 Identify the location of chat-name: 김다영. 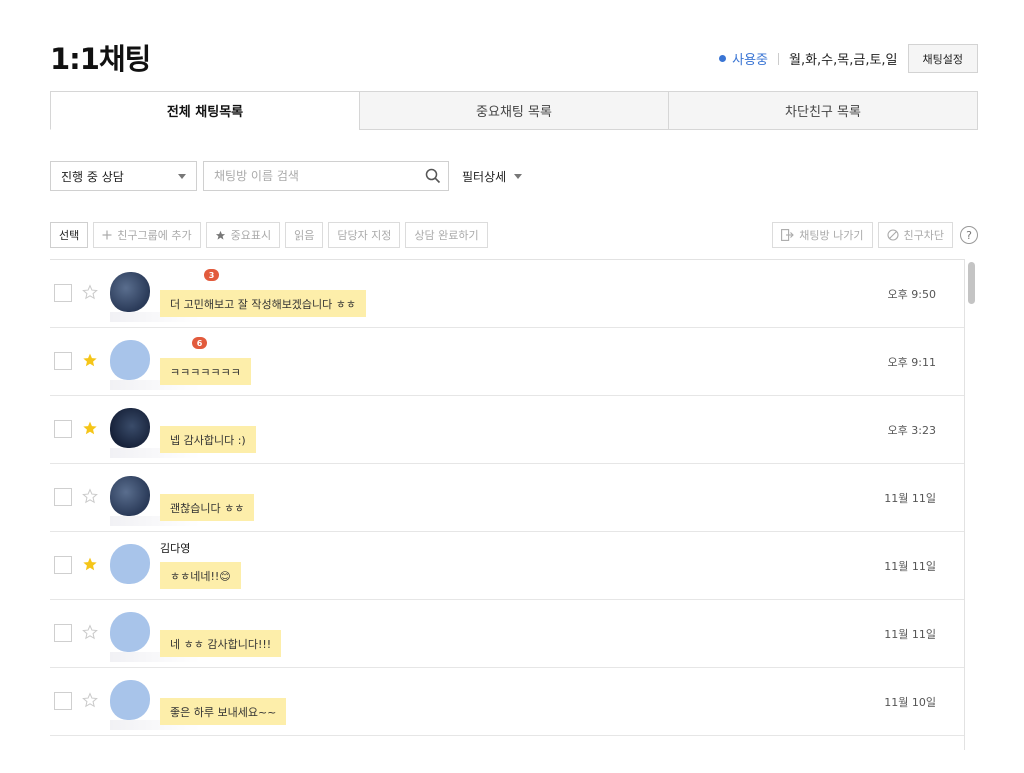
(175, 548).